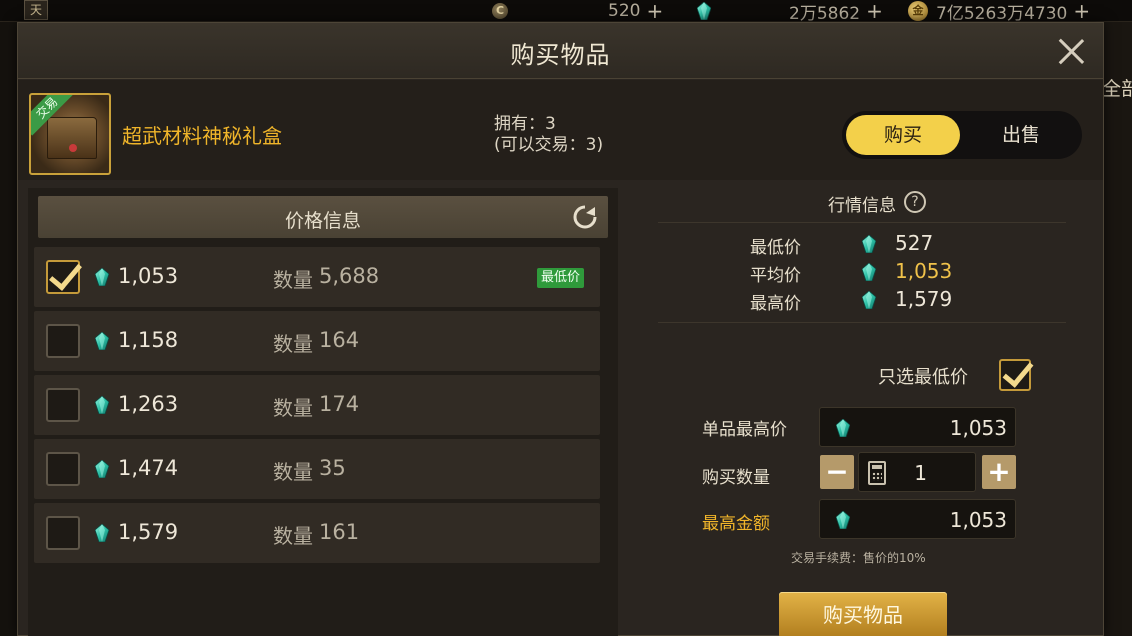  I want to click on price-row: 1,263 数量 174, so click(317, 405).